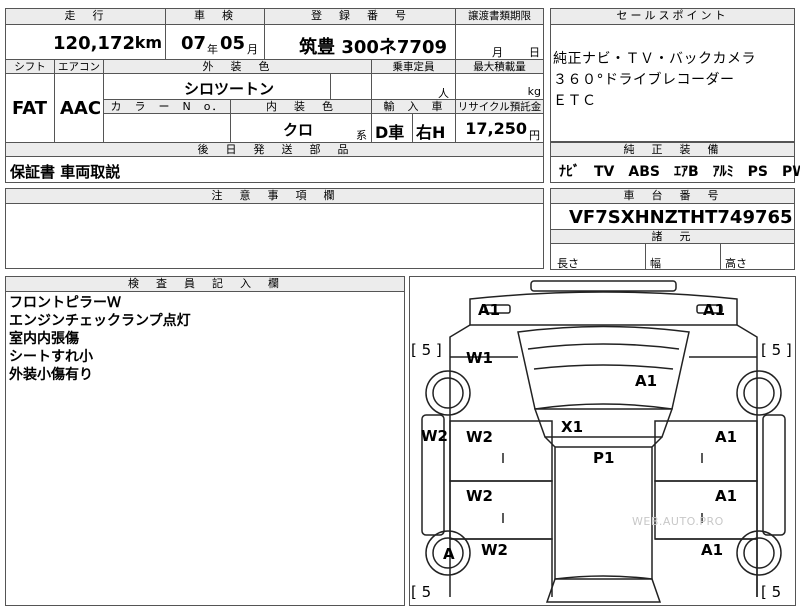 The height and width of the screenshot is (606, 800). I want to click on exterior-color-cell: シロツートン, so click(217, 86).